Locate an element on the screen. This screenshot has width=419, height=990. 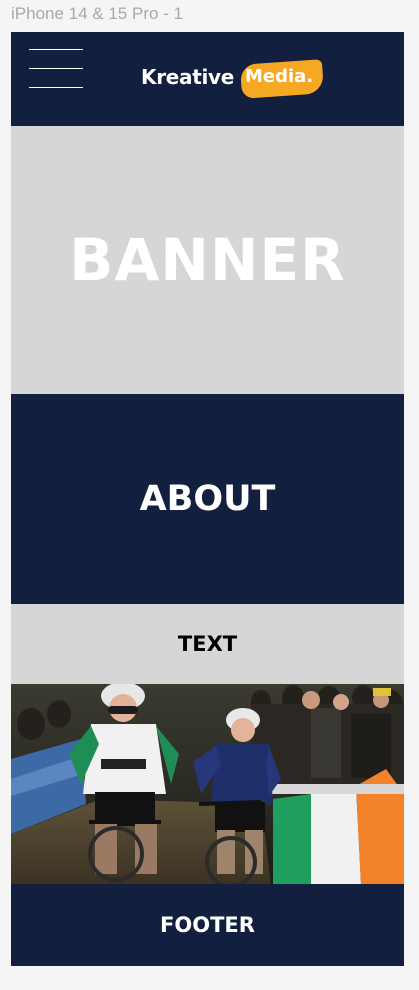
text-title: TEXT is located at coordinates (207, 644).